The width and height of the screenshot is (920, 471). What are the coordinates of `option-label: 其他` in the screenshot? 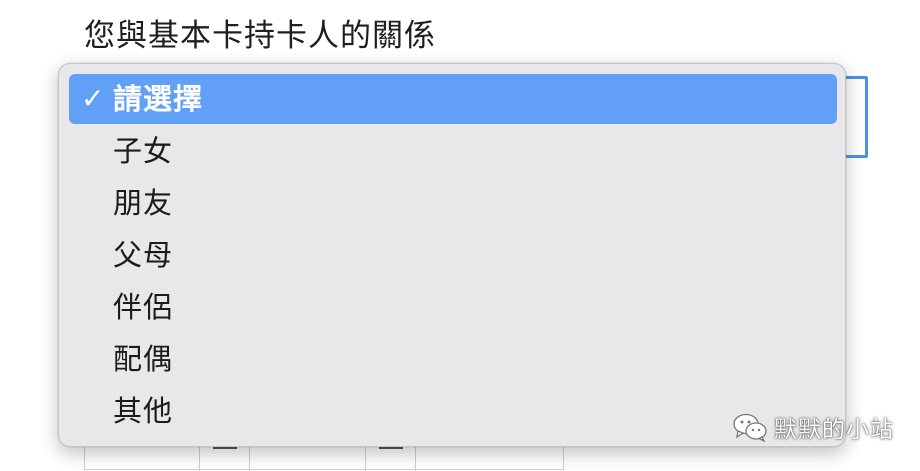 It's located at (143, 411).